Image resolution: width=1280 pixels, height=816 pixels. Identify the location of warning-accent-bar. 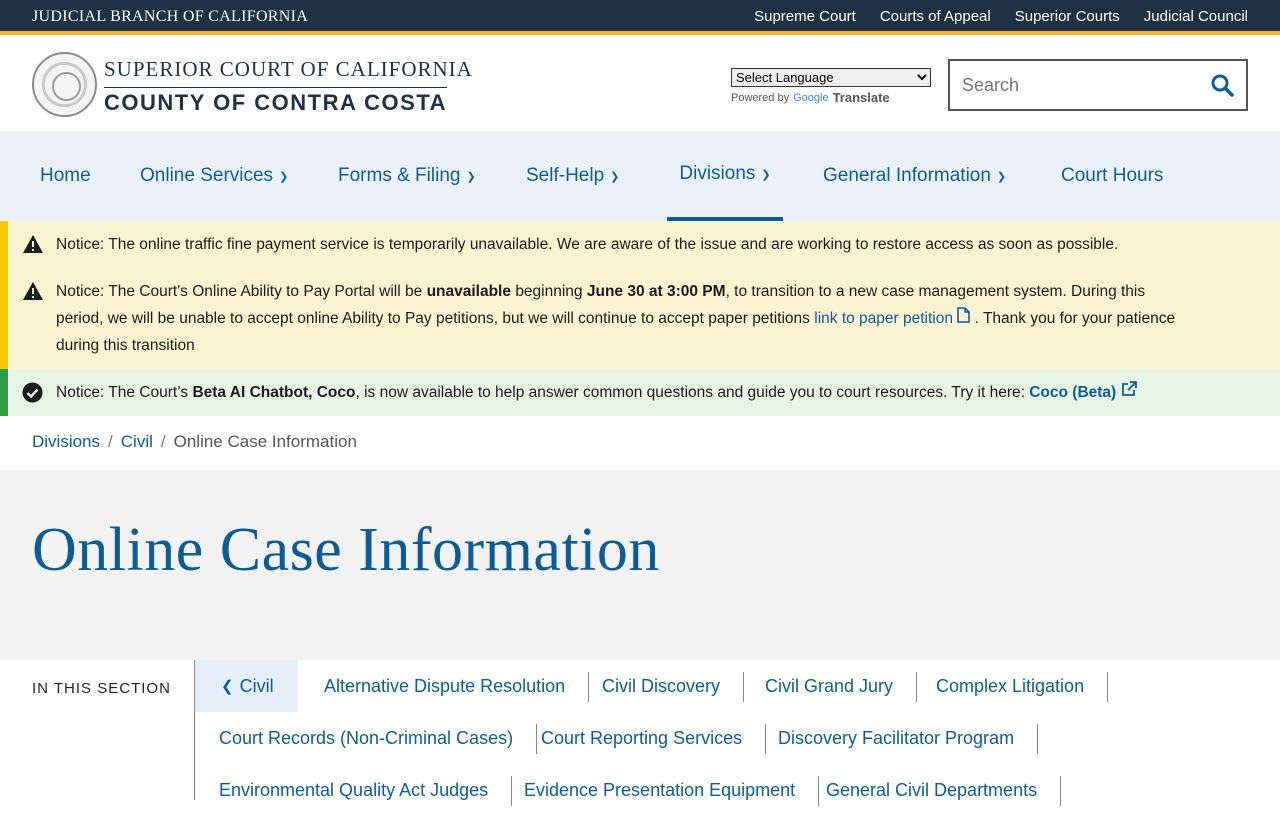
(4, 295).